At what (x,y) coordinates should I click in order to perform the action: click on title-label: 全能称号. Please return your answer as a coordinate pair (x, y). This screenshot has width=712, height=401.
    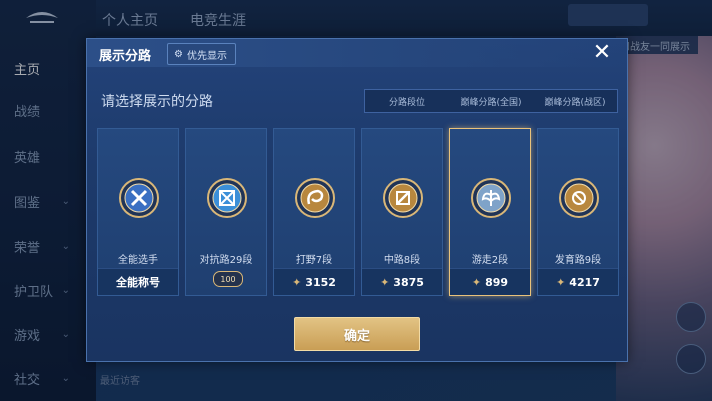
    Looking at the image, I should click on (138, 282).